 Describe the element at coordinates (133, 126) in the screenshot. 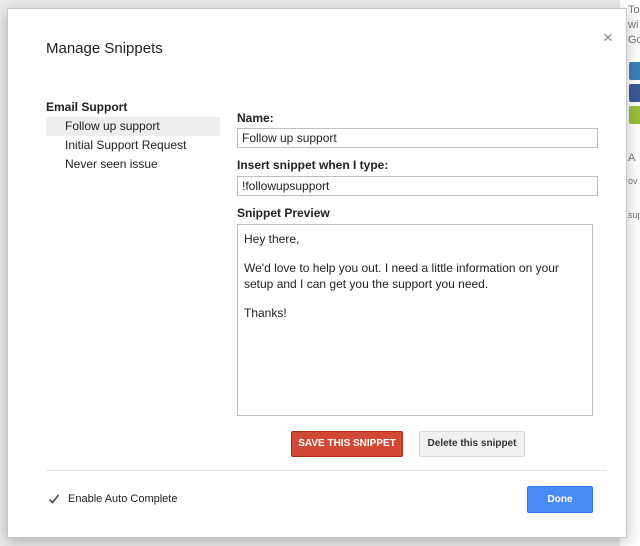

I see `snippet-item-follow-up-support: Follow up support` at that location.